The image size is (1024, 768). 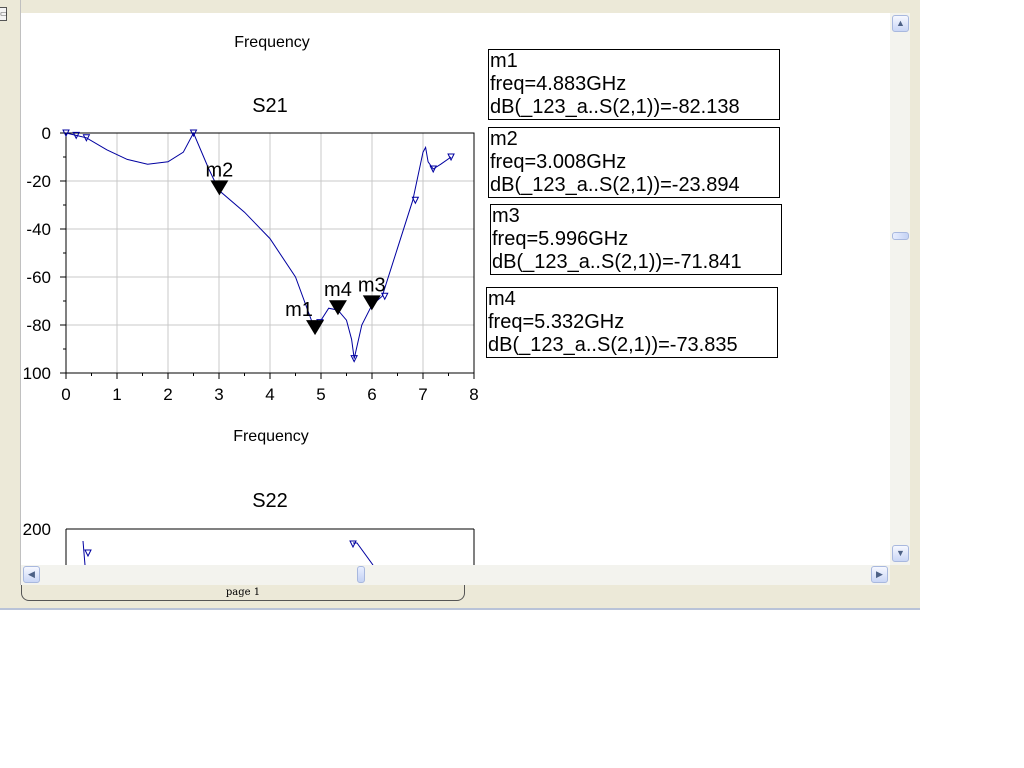 What do you see at coordinates (615, 185) in the screenshot?
I see `marker-value: dB(_123_a..S(2,1))=-23.894` at bounding box center [615, 185].